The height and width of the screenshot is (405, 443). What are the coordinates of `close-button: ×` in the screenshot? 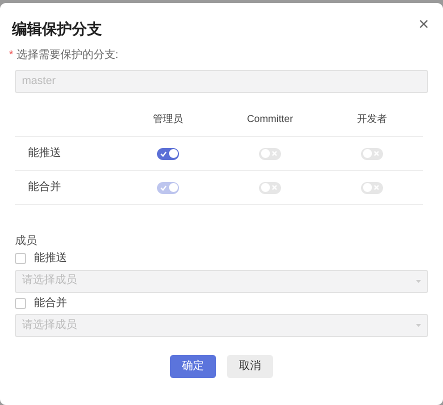 It's located at (423, 24).